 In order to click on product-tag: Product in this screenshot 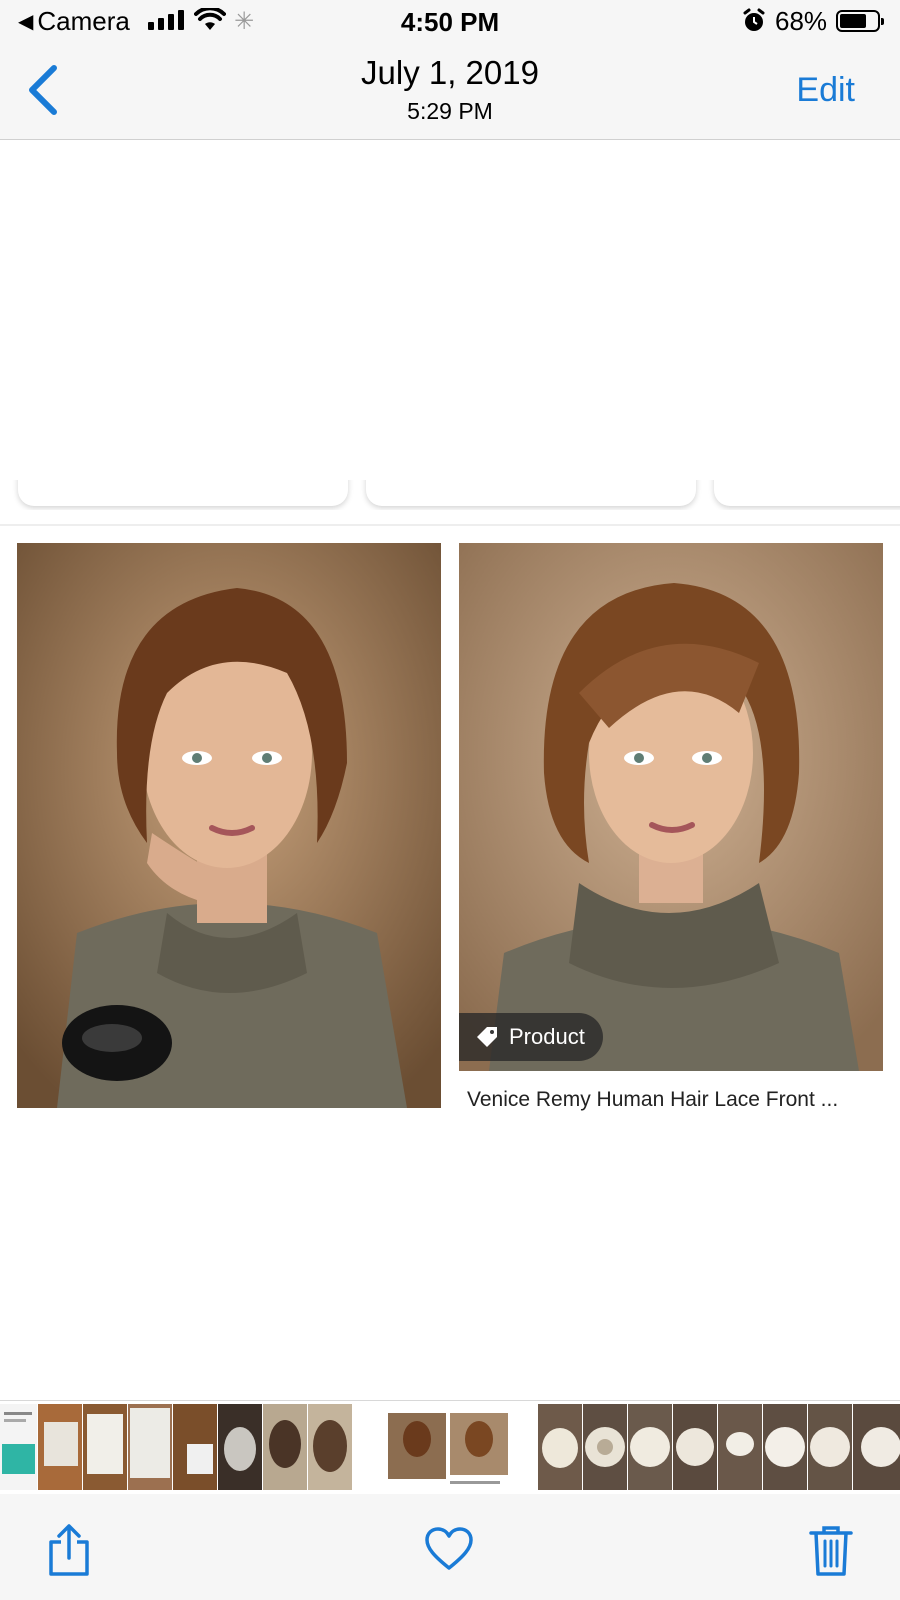, I will do `click(531, 1037)`.